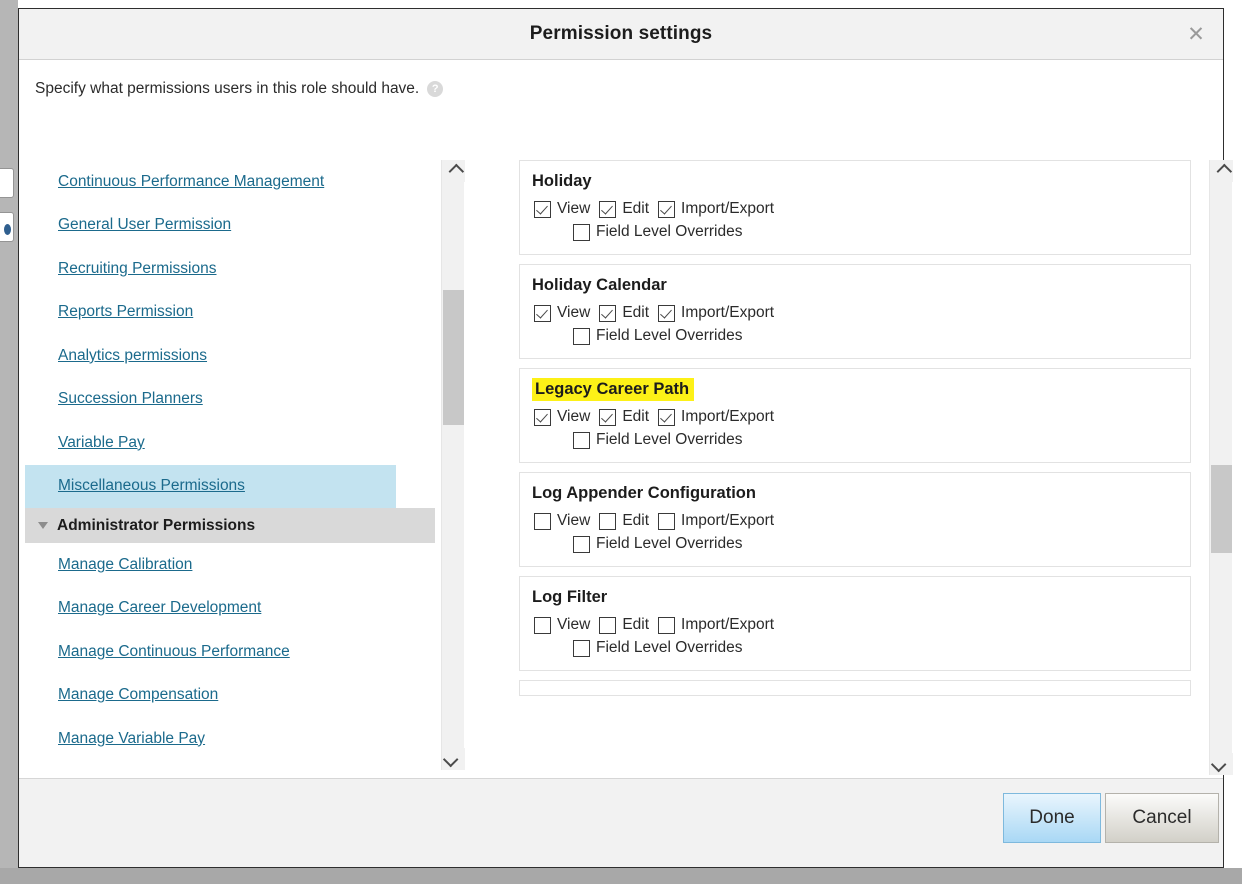  What do you see at coordinates (233, 739) in the screenshot?
I see `sidebar-item-manage-variable-pay: Manage Variable Pay` at bounding box center [233, 739].